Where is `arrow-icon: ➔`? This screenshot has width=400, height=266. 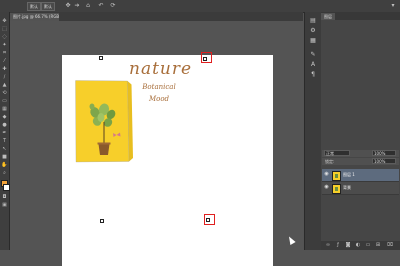
arrow-icon: ➔ is located at coordinates (77, 6).